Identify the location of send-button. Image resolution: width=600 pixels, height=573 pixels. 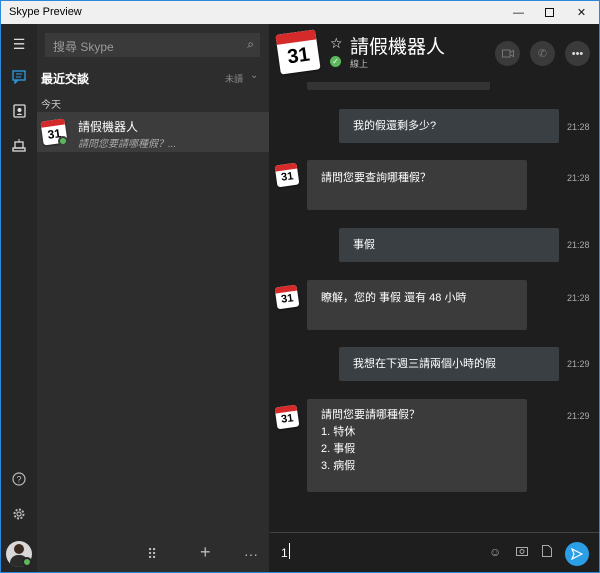
(577, 554).